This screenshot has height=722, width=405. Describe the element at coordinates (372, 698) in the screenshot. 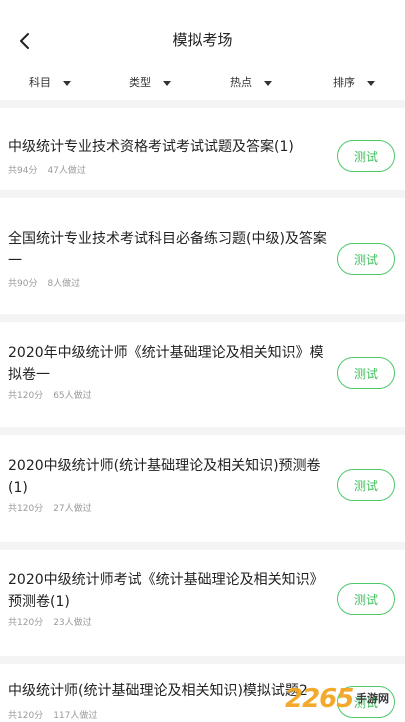

I see `watermark-text: 手游网` at that location.